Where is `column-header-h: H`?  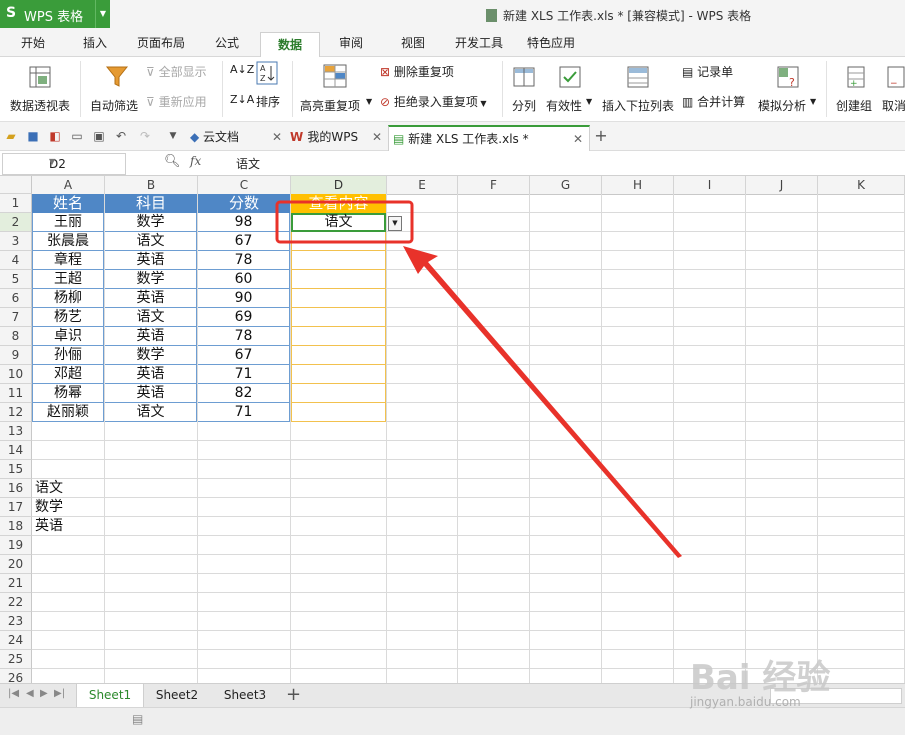
column-header-h: H is located at coordinates (638, 185).